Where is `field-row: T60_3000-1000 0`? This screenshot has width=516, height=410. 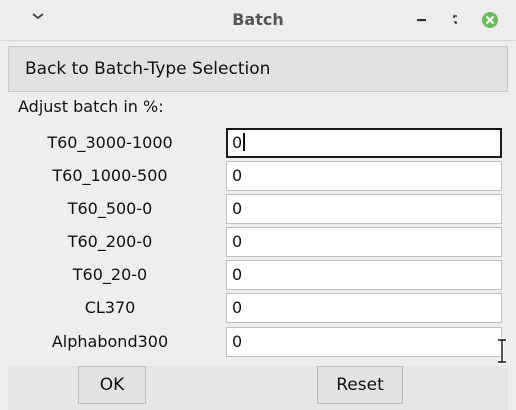 field-row: T60_3000-1000 0 is located at coordinates (258, 143).